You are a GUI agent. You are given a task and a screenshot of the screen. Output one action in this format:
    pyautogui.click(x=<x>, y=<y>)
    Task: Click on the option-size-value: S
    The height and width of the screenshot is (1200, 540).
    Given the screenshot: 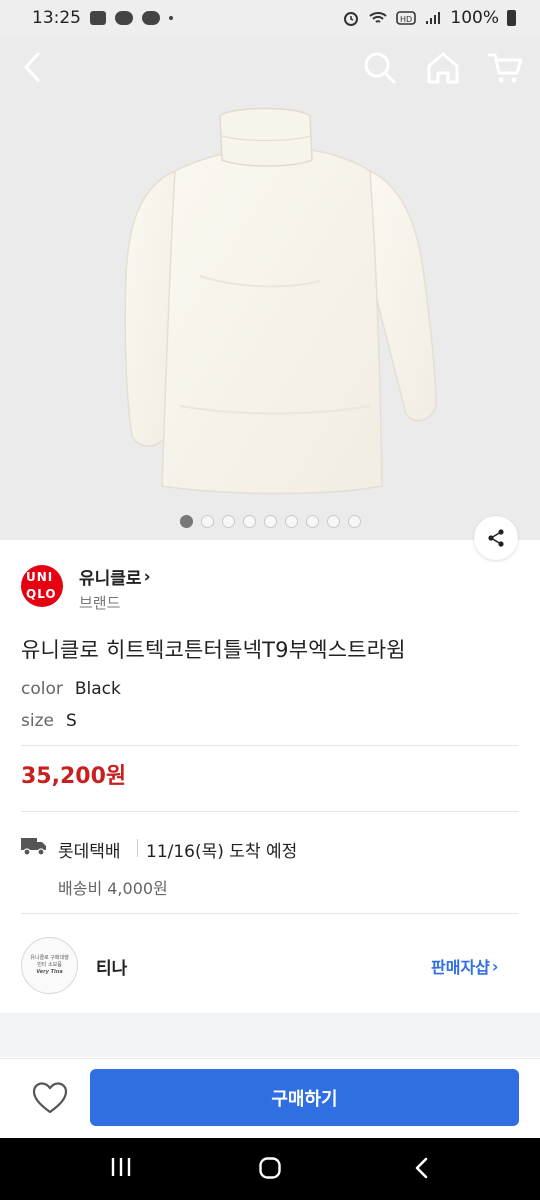 What is the action you would take?
    pyautogui.click(x=71, y=721)
    